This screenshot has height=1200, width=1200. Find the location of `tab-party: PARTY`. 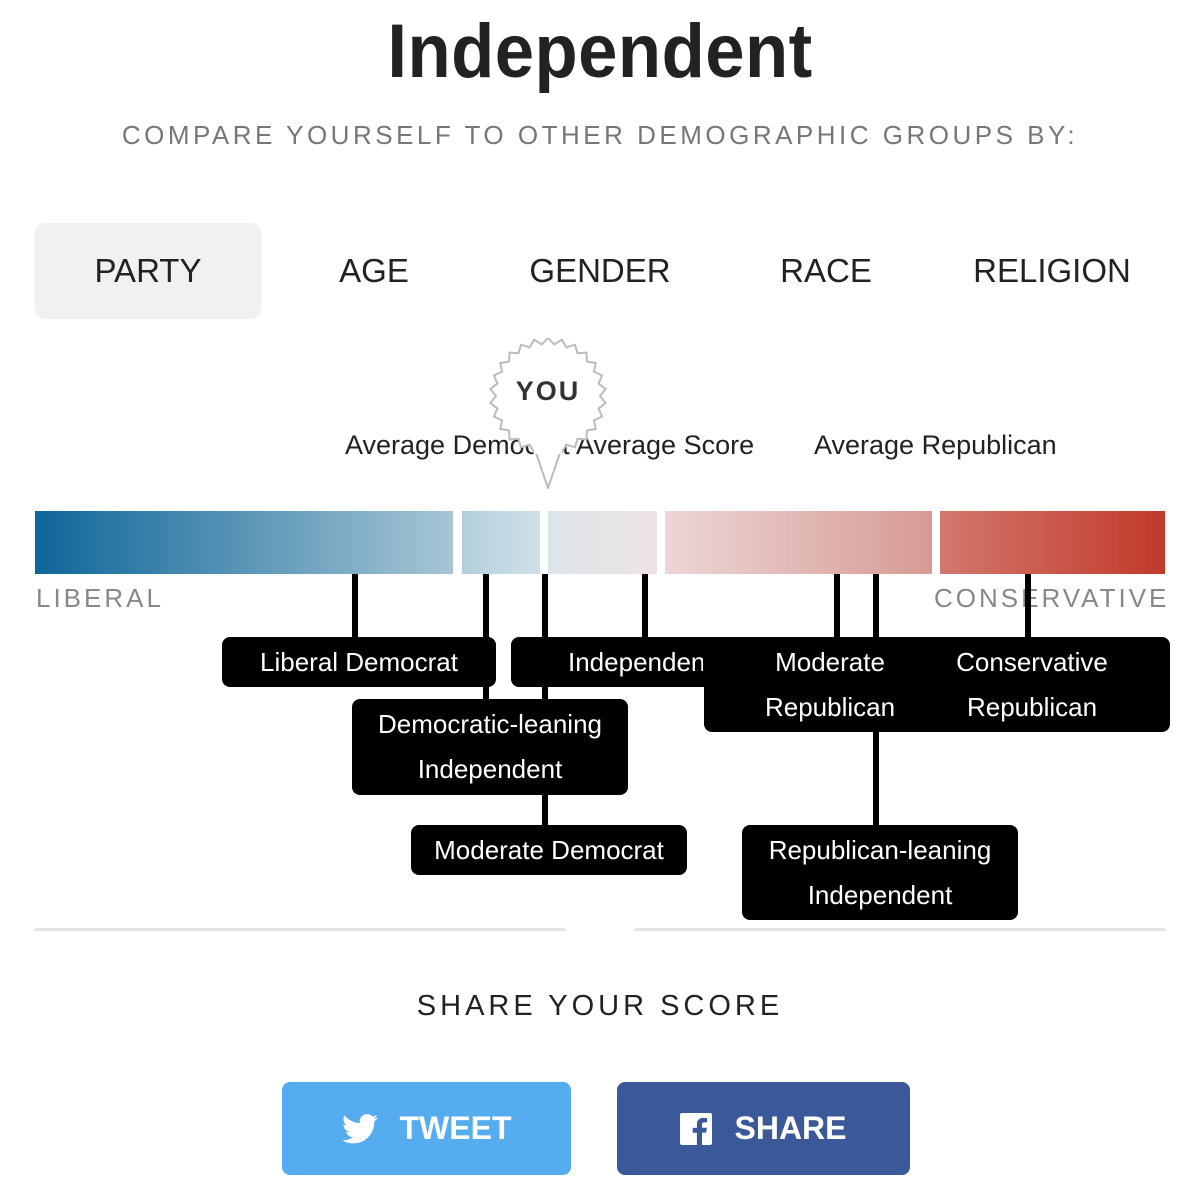

tab-party: PARTY is located at coordinates (148, 271).